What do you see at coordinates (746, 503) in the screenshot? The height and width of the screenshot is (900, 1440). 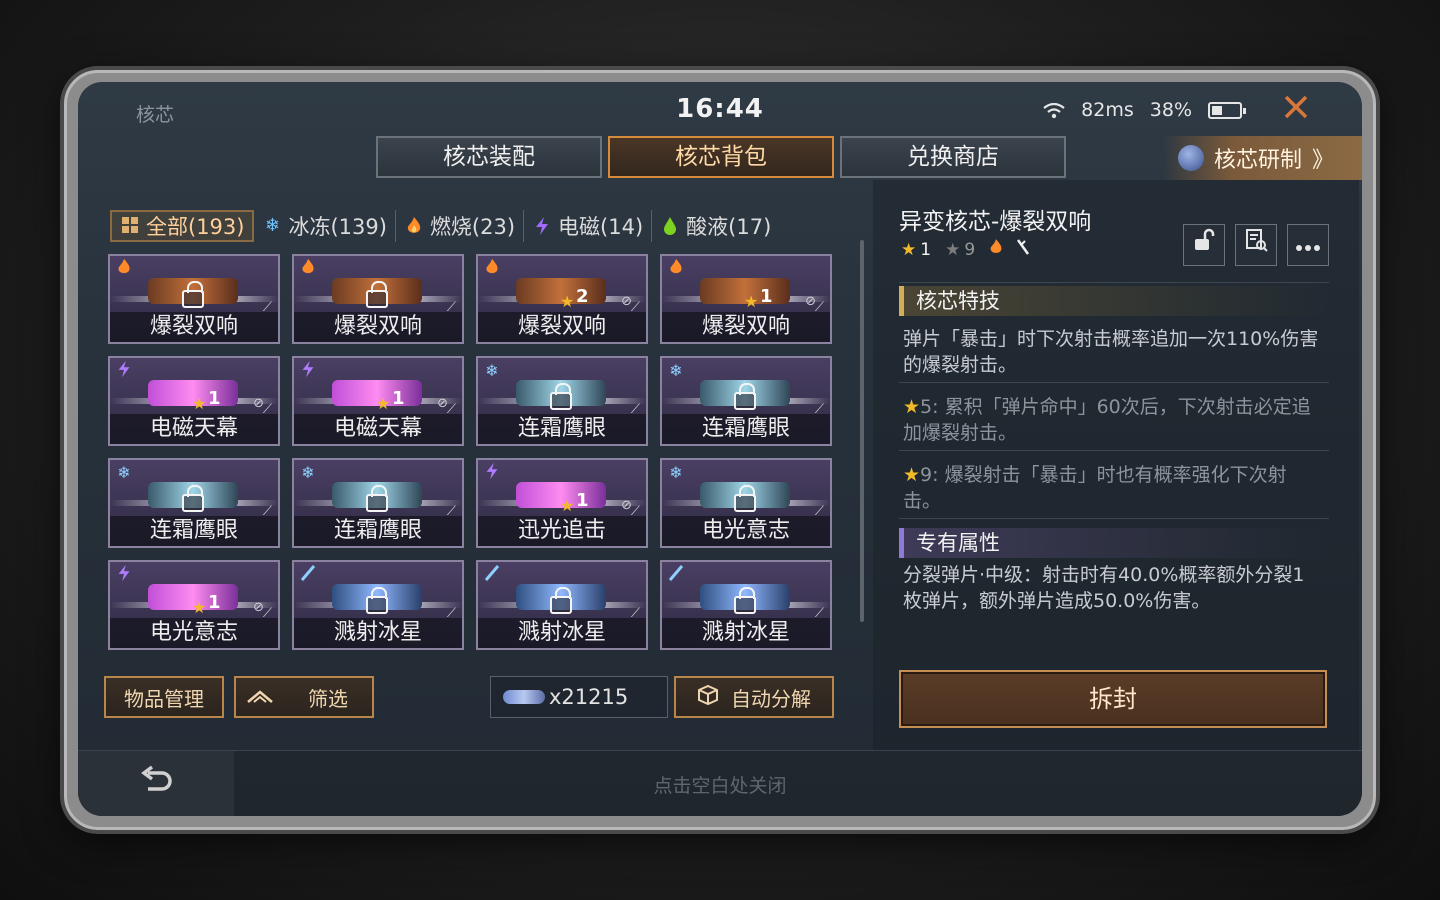 I see `core-item-card: ❄ ⟋ 电光意志` at bounding box center [746, 503].